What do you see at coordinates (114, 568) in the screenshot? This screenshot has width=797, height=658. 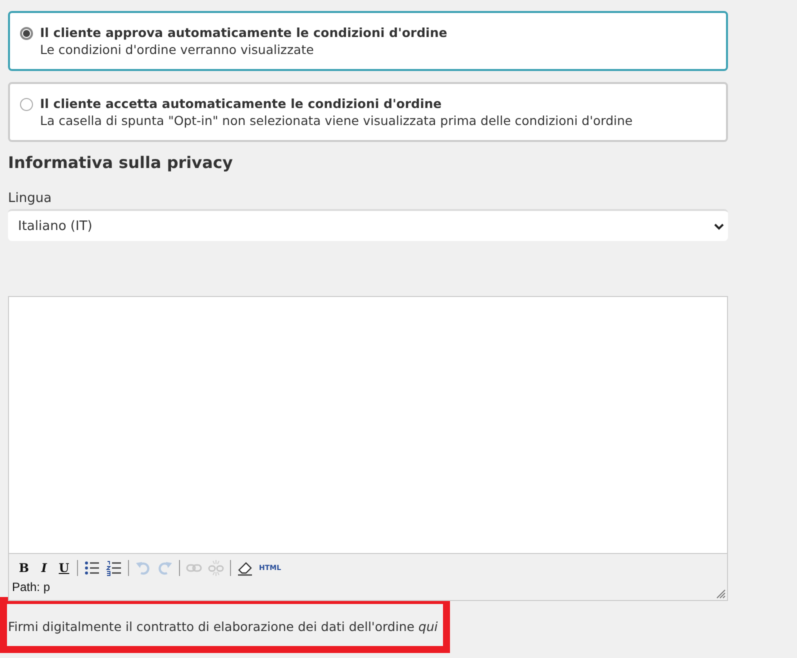 I see `numbers-list-icon` at bounding box center [114, 568].